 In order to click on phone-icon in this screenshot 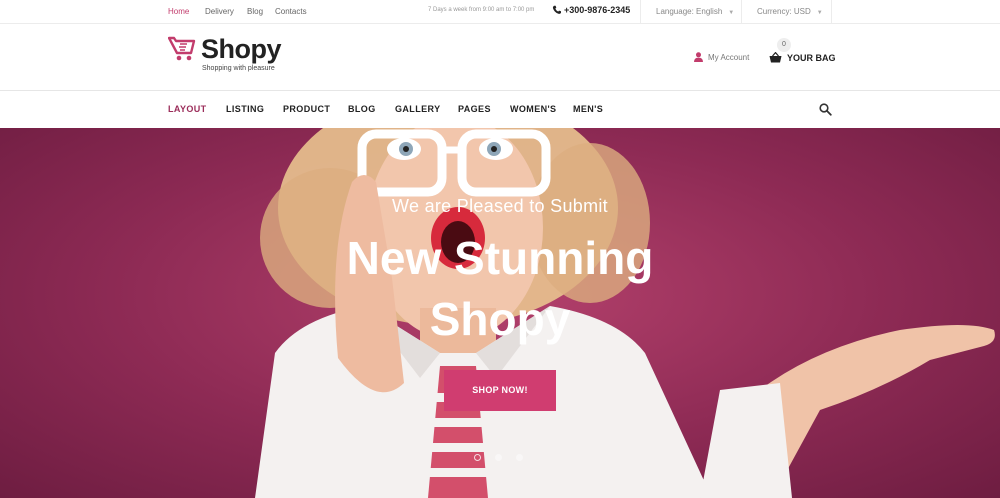, I will do `click(556, 9)`.